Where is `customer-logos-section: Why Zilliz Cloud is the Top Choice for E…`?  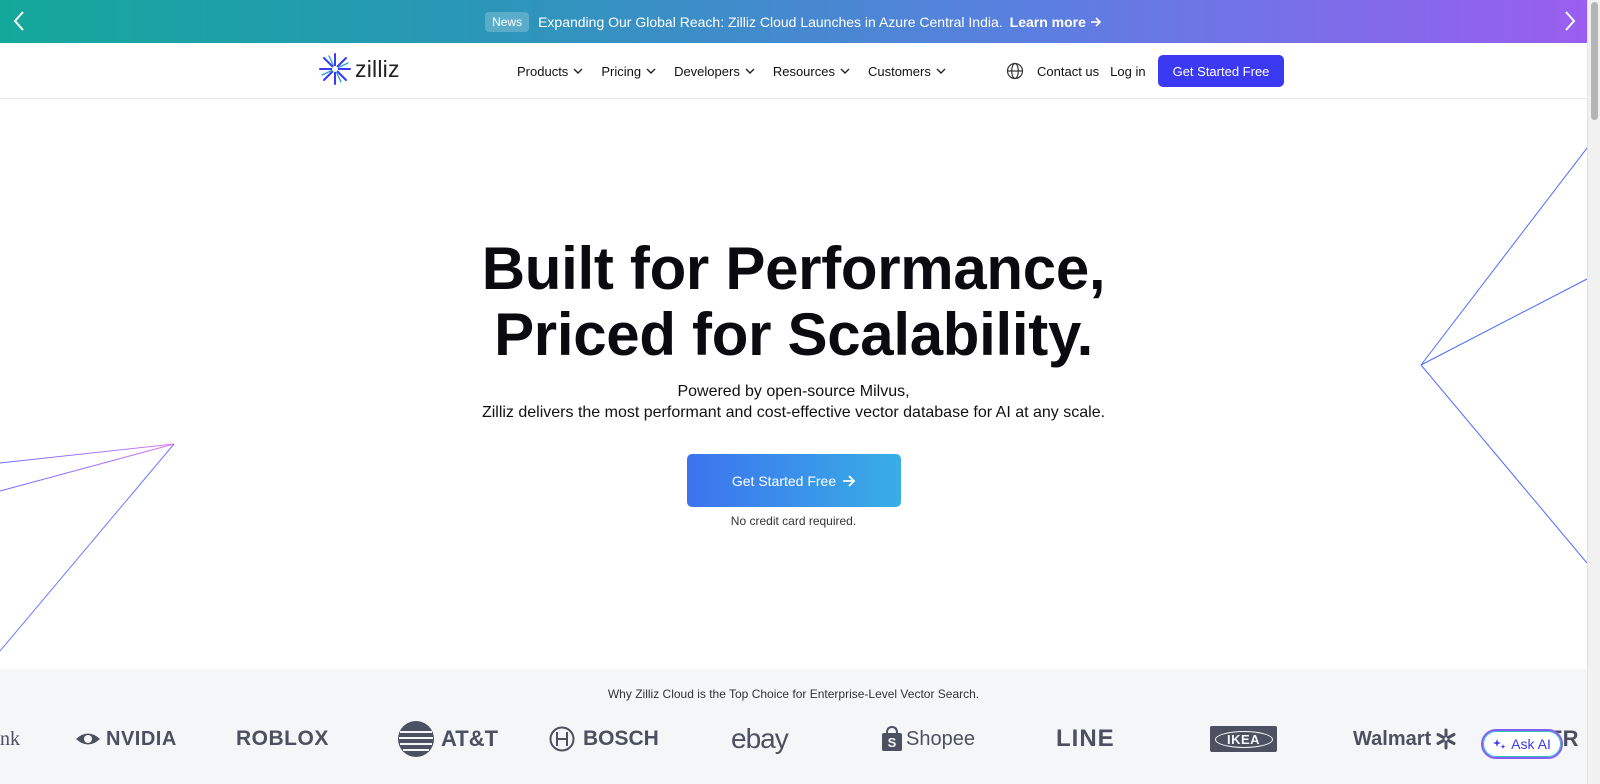
customer-logos-section: Why Zilliz Cloud is the Top Choice for E… is located at coordinates (793, 726).